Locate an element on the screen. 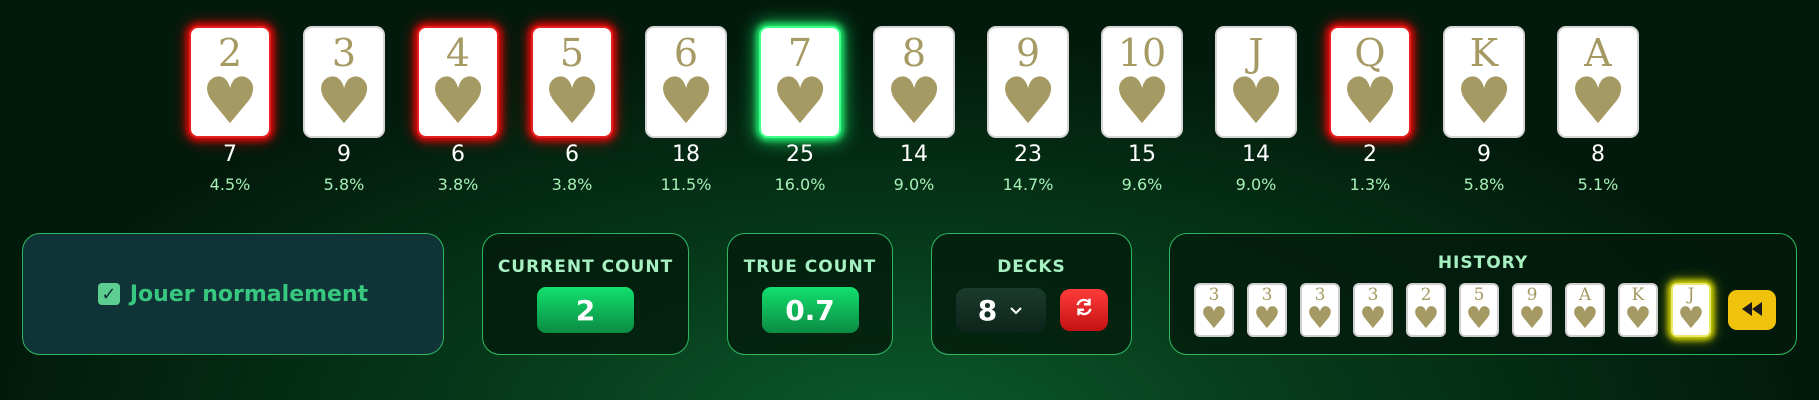 Image resolution: width=1819 pixels, height=400 pixels. chevron-down-icon is located at coordinates (1016, 310).